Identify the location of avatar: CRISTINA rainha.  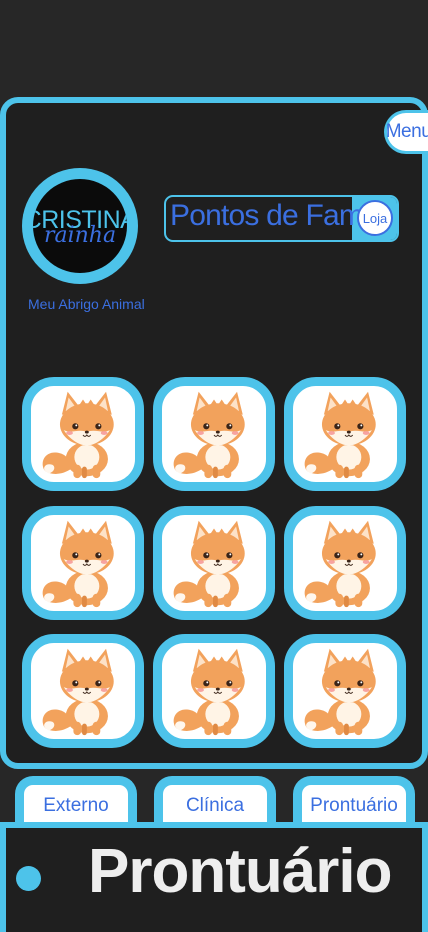
(80, 226).